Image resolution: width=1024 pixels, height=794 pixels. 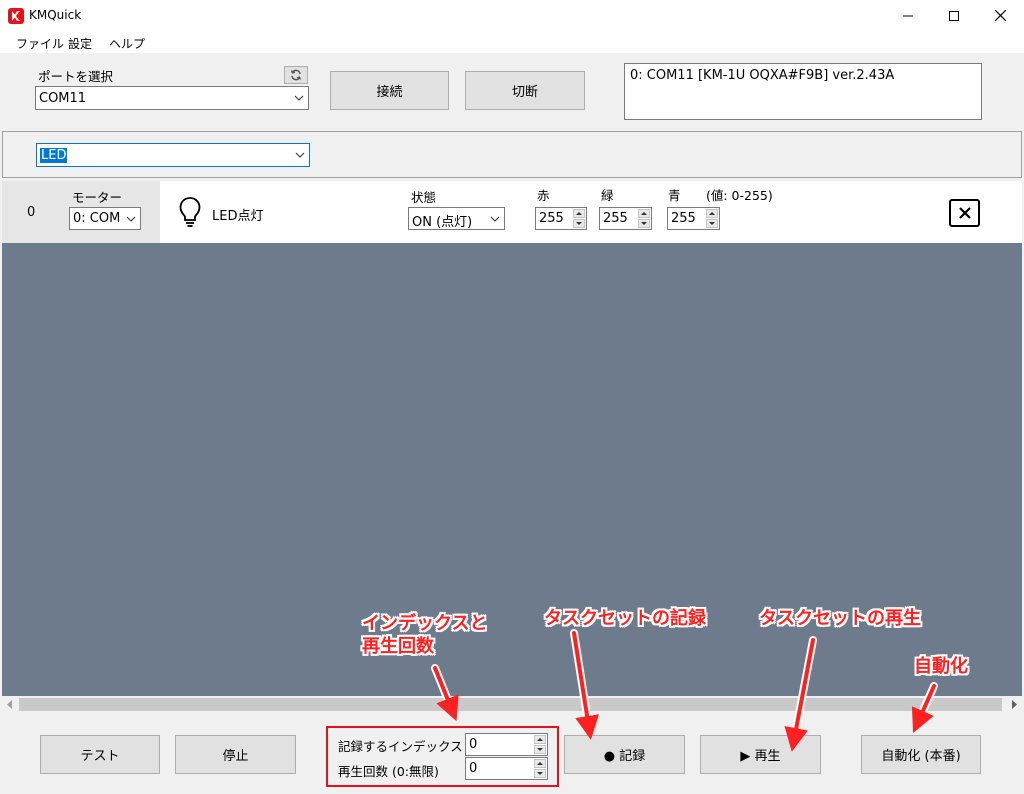 What do you see at coordinates (543, 195) in the screenshot?
I see `red-label: 赤` at bounding box center [543, 195].